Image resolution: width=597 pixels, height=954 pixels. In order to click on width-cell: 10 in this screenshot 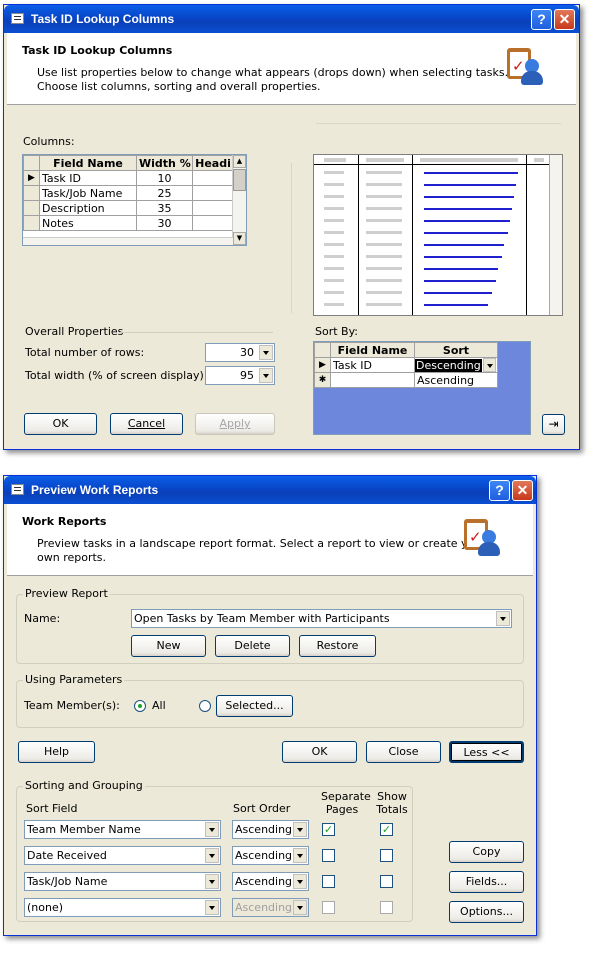, I will do `click(164, 178)`.